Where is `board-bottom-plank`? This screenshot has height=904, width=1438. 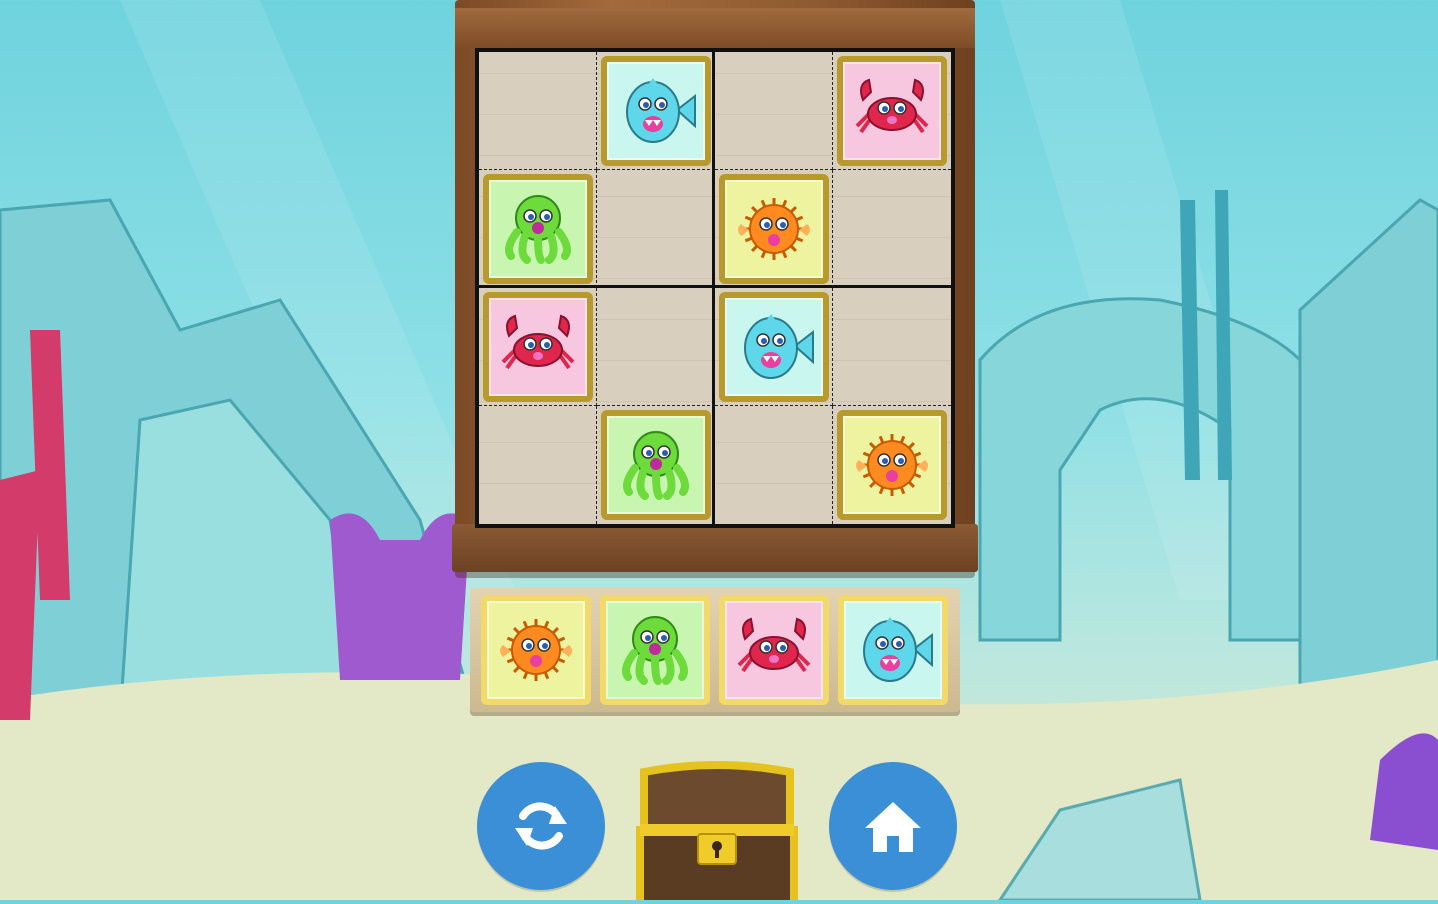 board-bottom-plank is located at coordinates (715, 548).